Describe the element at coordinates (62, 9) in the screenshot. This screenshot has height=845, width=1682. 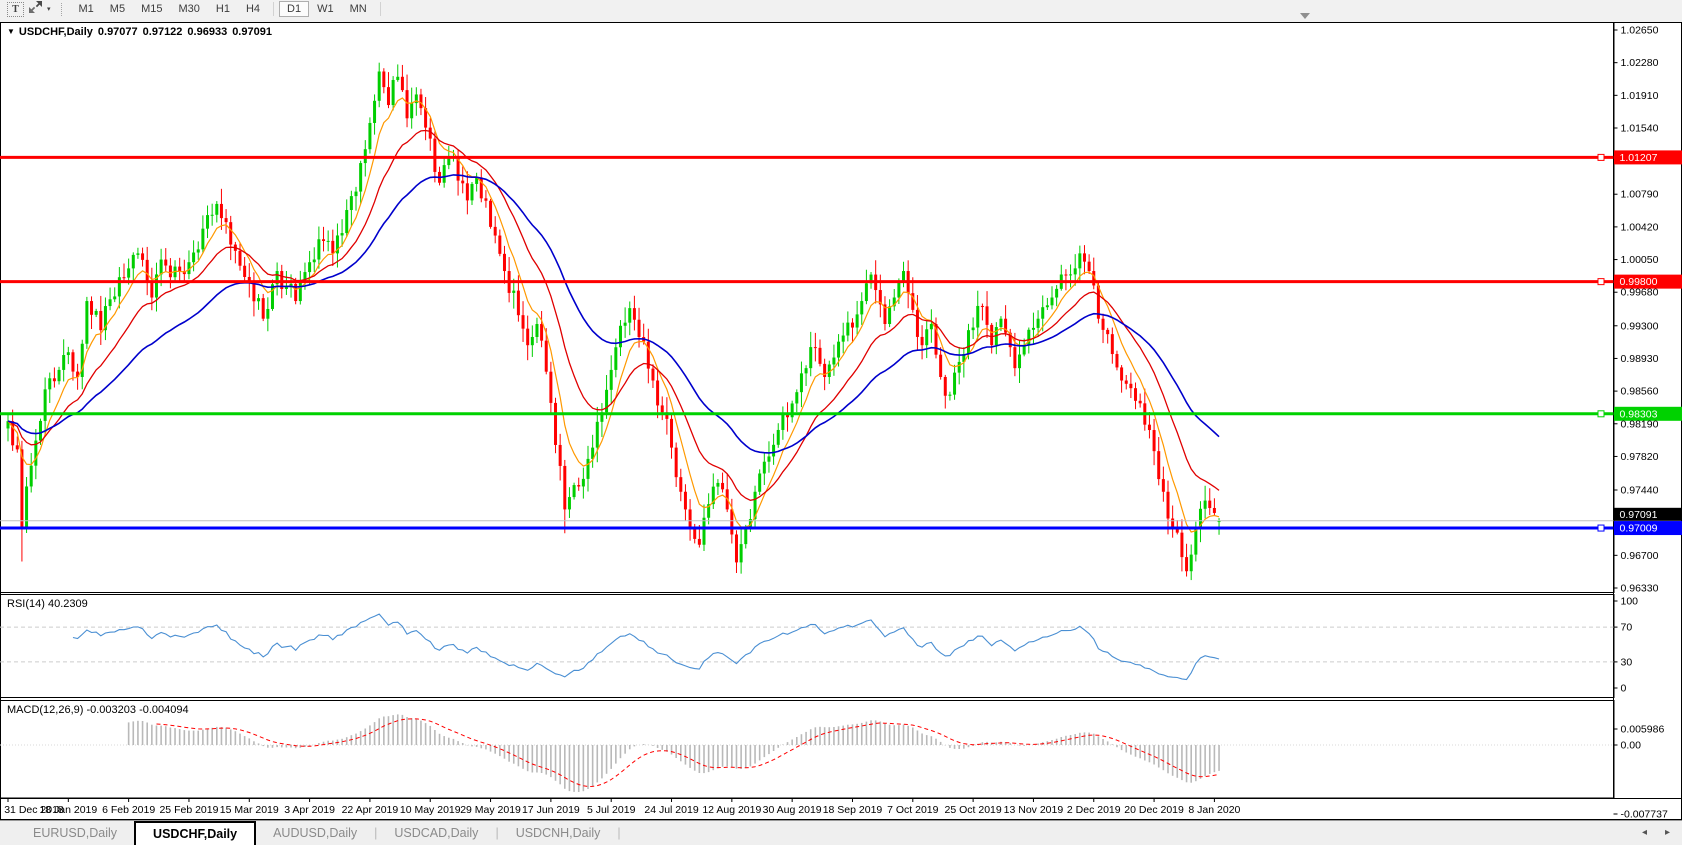
I see `toolbar-grip-handle` at that location.